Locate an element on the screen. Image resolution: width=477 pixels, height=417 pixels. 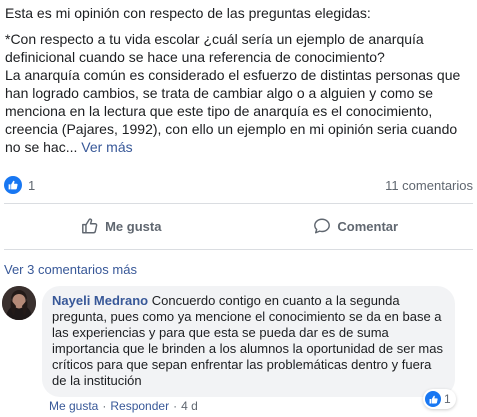
comment-timestamp: 4 d is located at coordinates (189, 406).